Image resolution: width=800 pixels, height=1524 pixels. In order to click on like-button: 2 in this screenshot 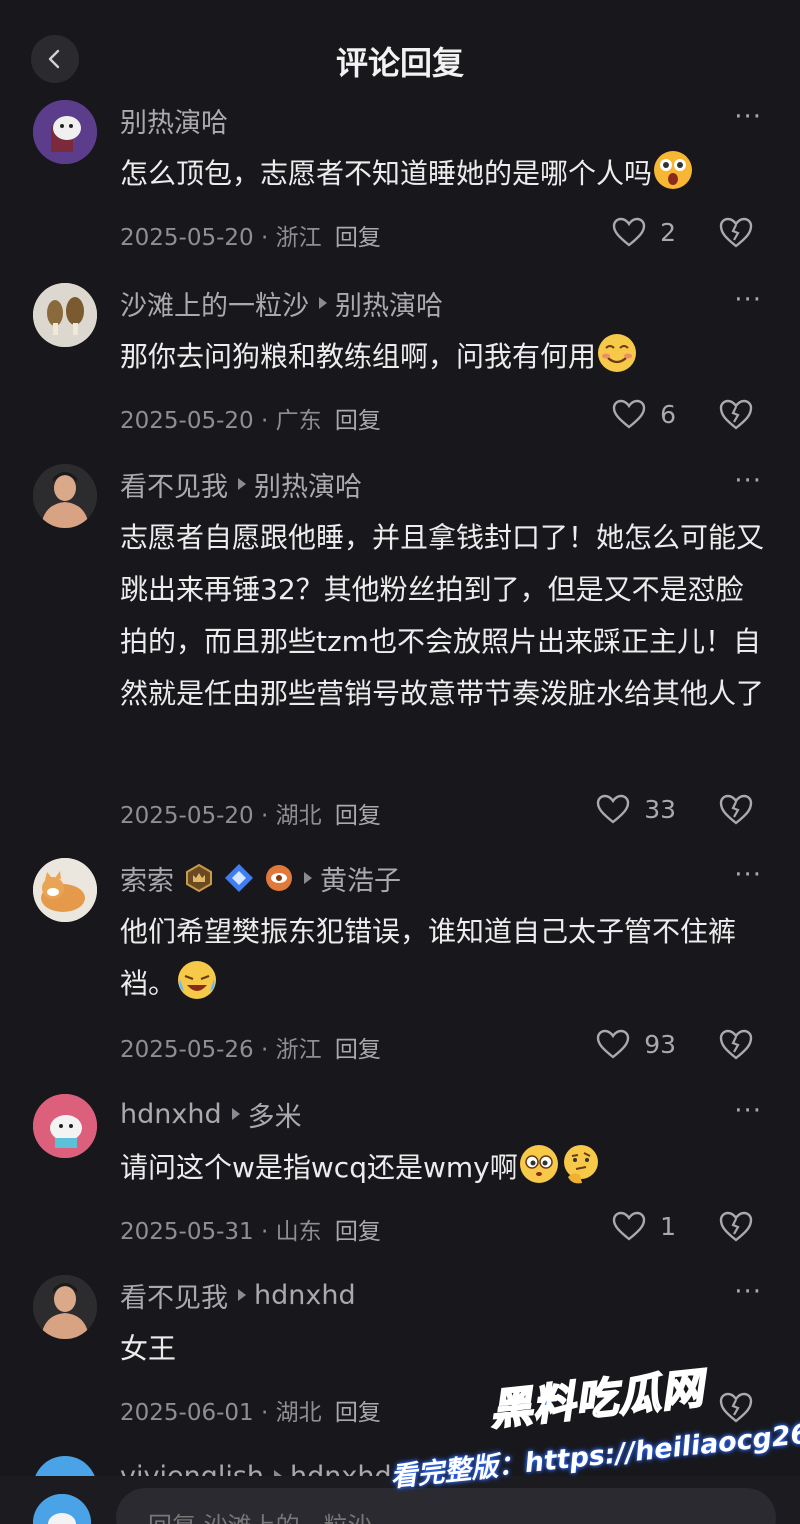, I will do `click(644, 232)`.